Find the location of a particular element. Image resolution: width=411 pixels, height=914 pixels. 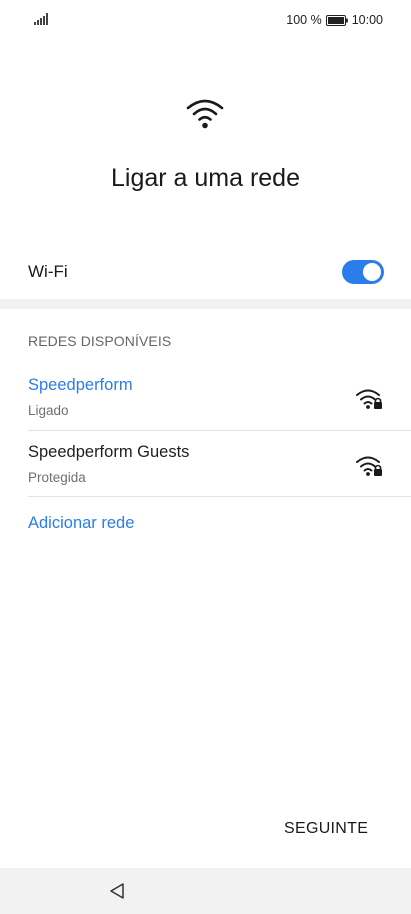

status-right: 100 % 10:00 is located at coordinates (334, 20).